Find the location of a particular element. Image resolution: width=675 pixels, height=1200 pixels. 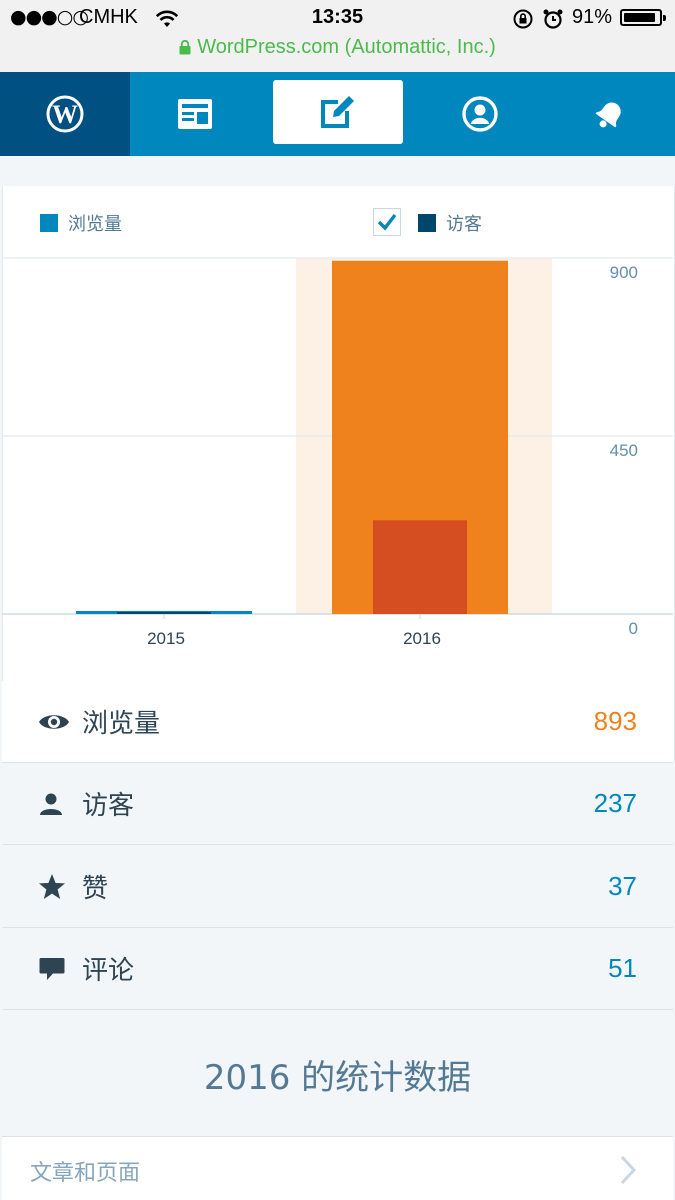

nav-reader is located at coordinates (195, 114).